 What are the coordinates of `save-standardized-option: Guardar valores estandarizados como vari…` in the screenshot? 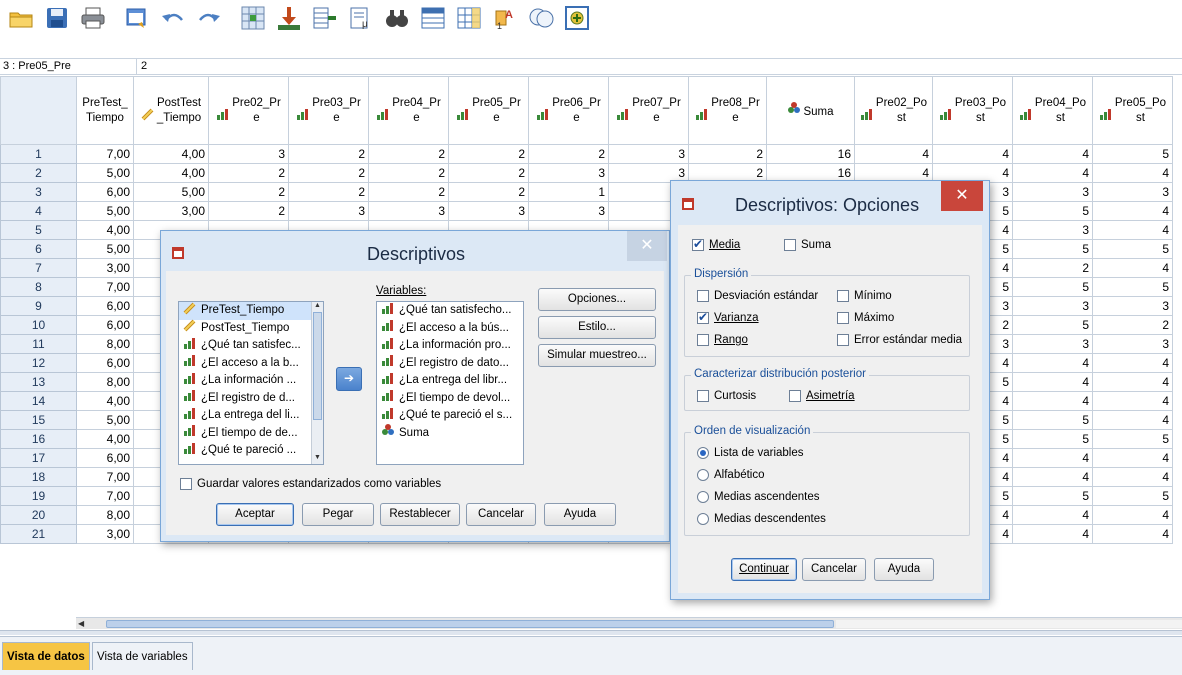 It's located at (310, 484).